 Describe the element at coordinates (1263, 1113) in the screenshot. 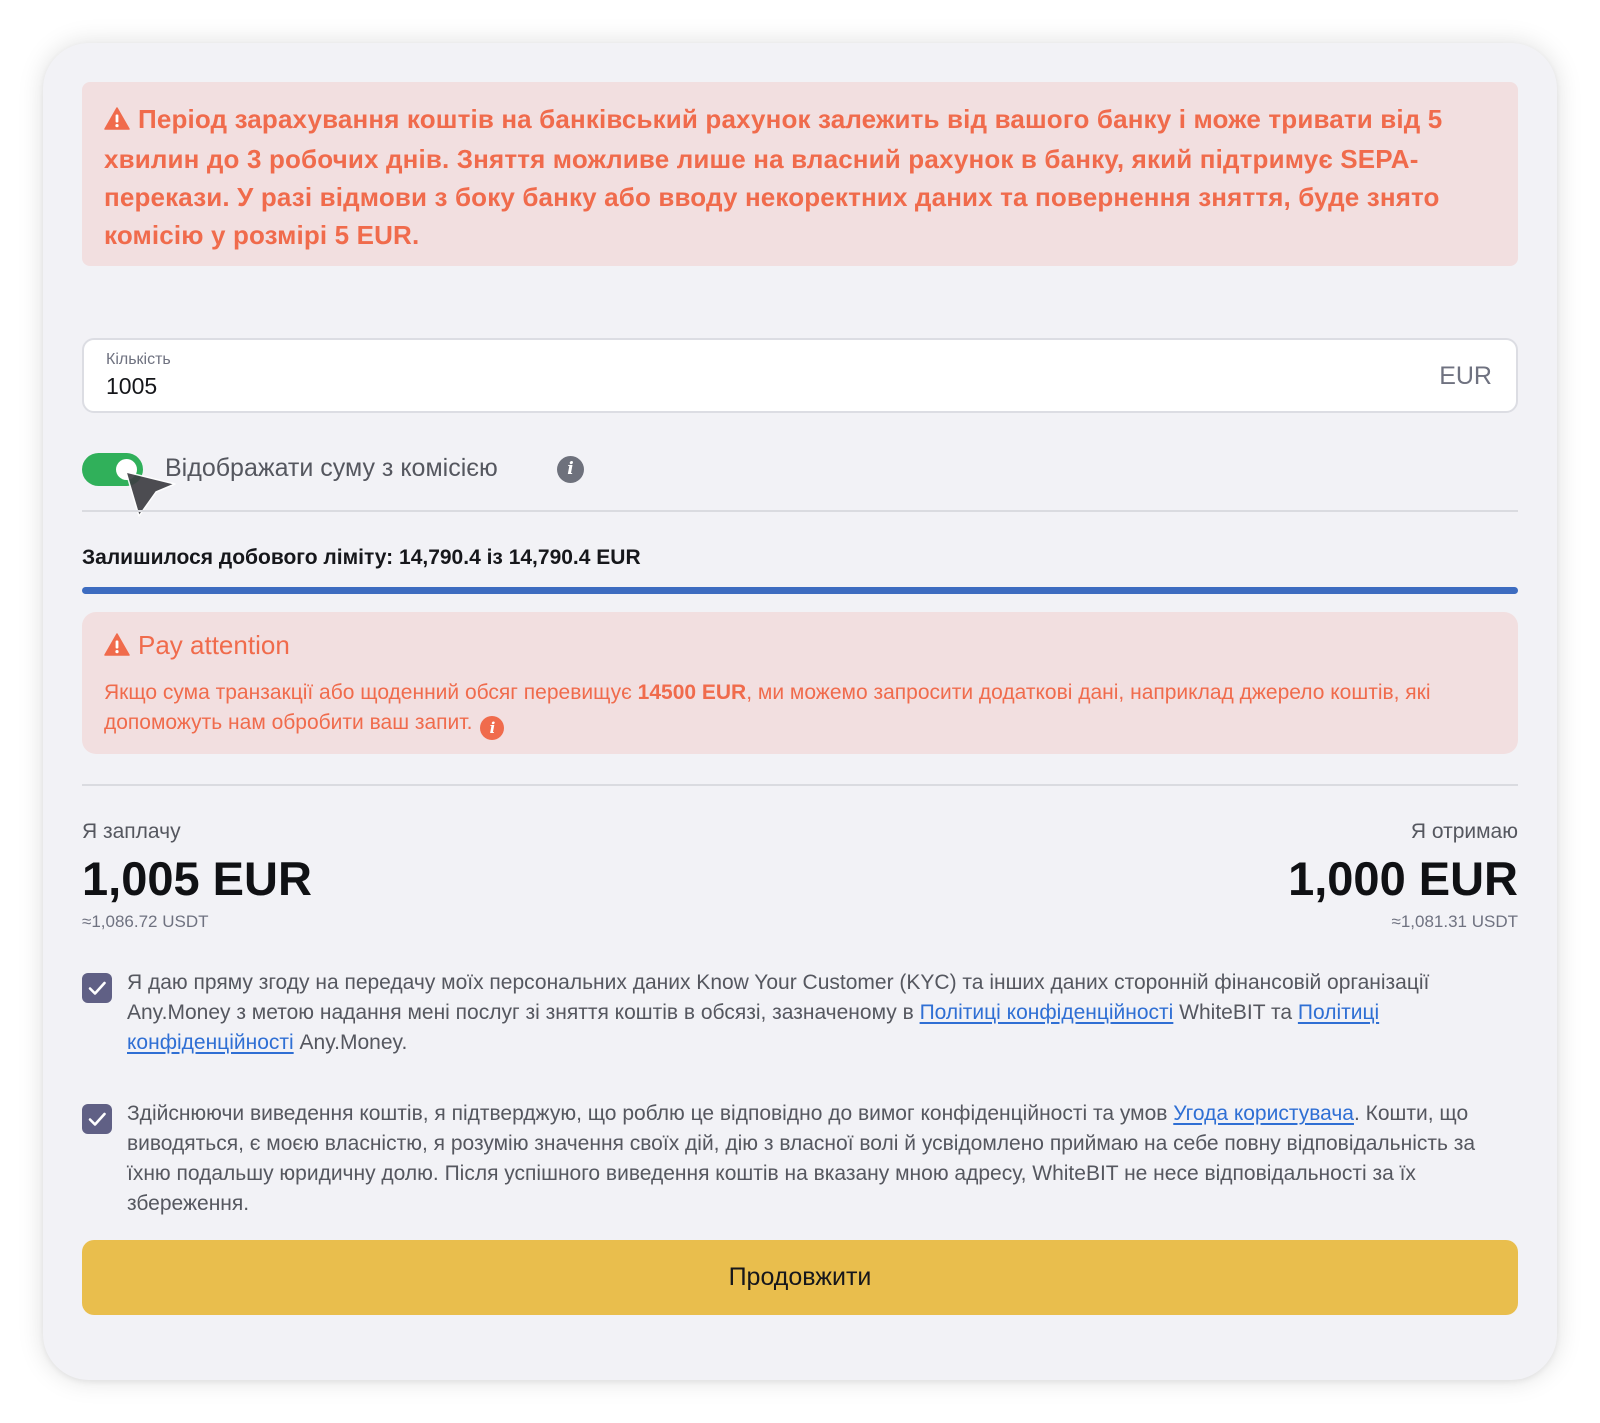

I see `user-agreement-link: Угода користувача` at that location.